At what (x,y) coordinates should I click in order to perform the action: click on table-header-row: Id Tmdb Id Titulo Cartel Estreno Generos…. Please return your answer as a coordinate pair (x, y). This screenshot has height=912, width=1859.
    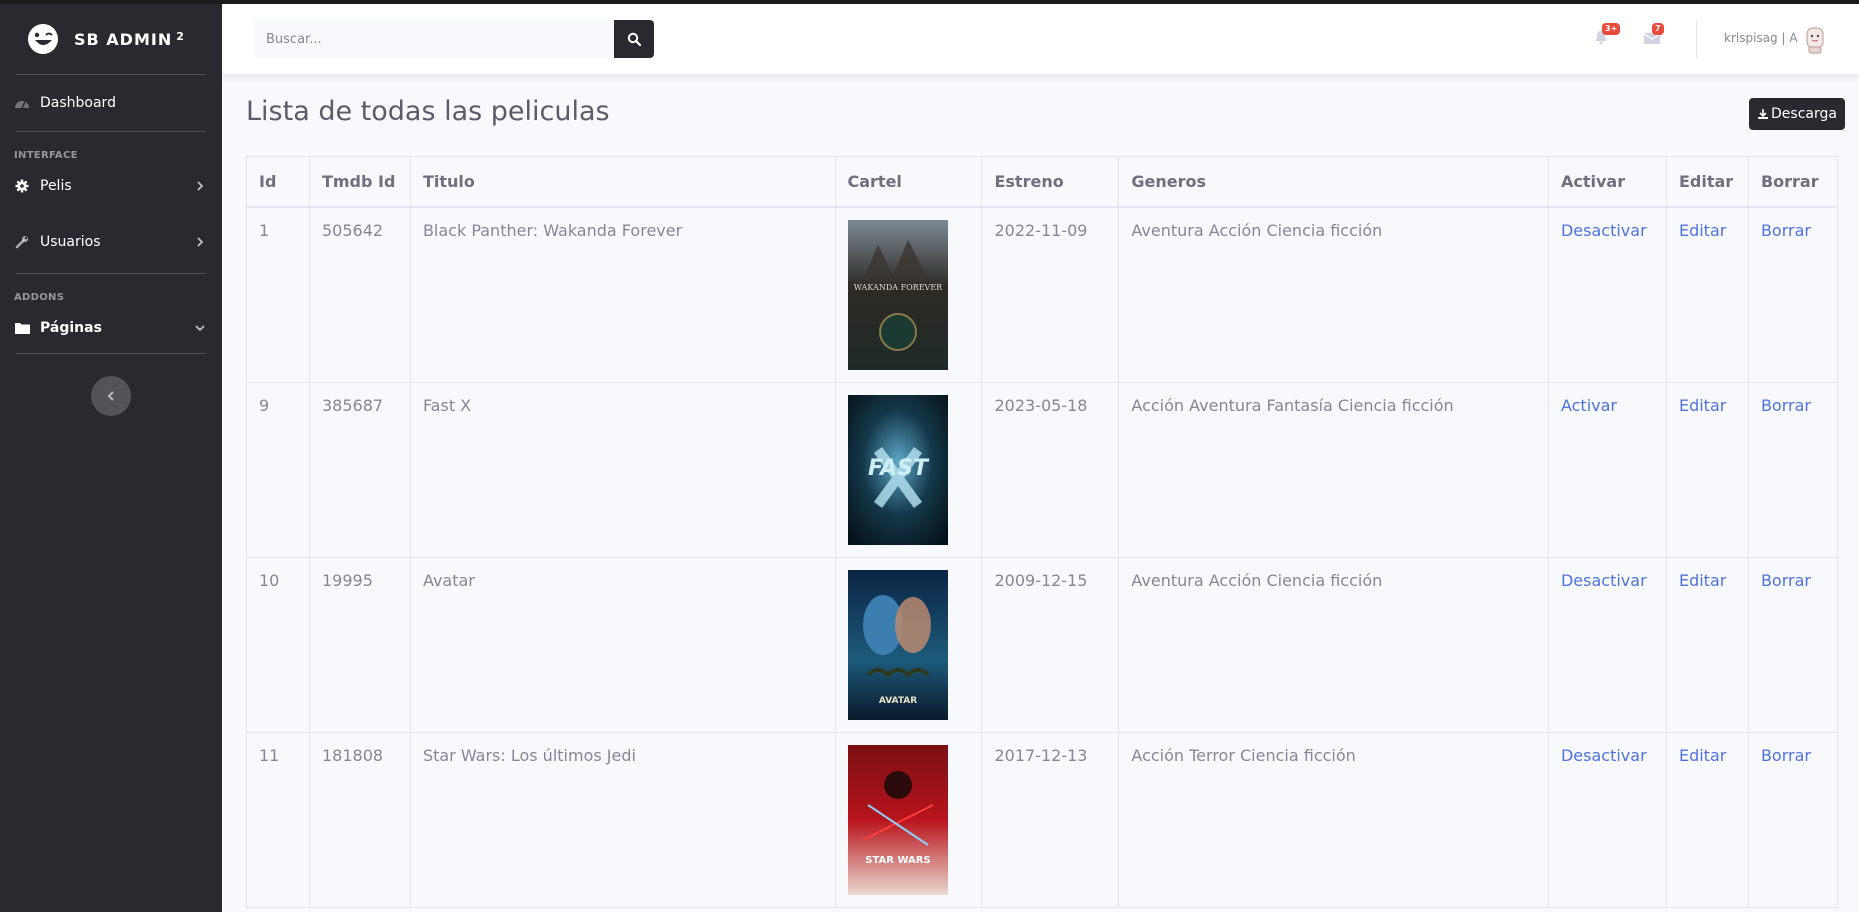
    Looking at the image, I should click on (1042, 182).